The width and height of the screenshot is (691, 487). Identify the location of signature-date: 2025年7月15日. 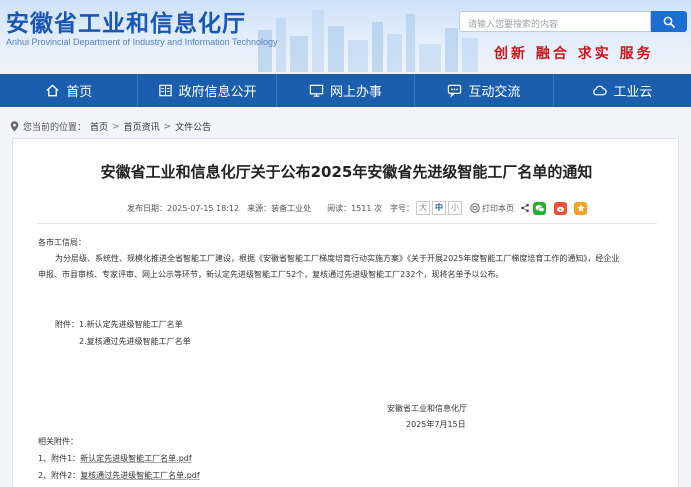
(436, 424).